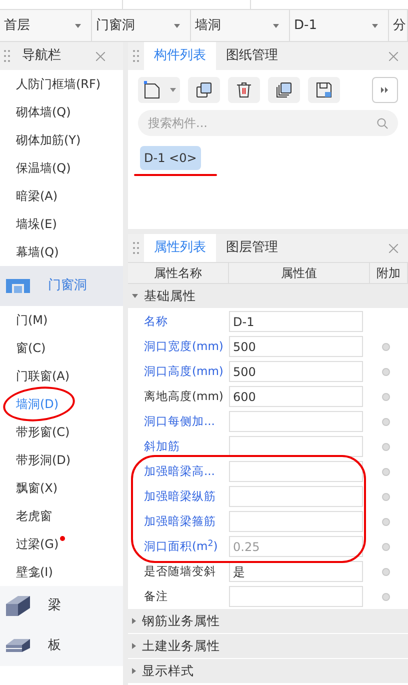 The image size is (408, 685). Describe the element at coordinates (37, 488) in the screenshot. I see `nav-item: 飘窗(X)` at that location.